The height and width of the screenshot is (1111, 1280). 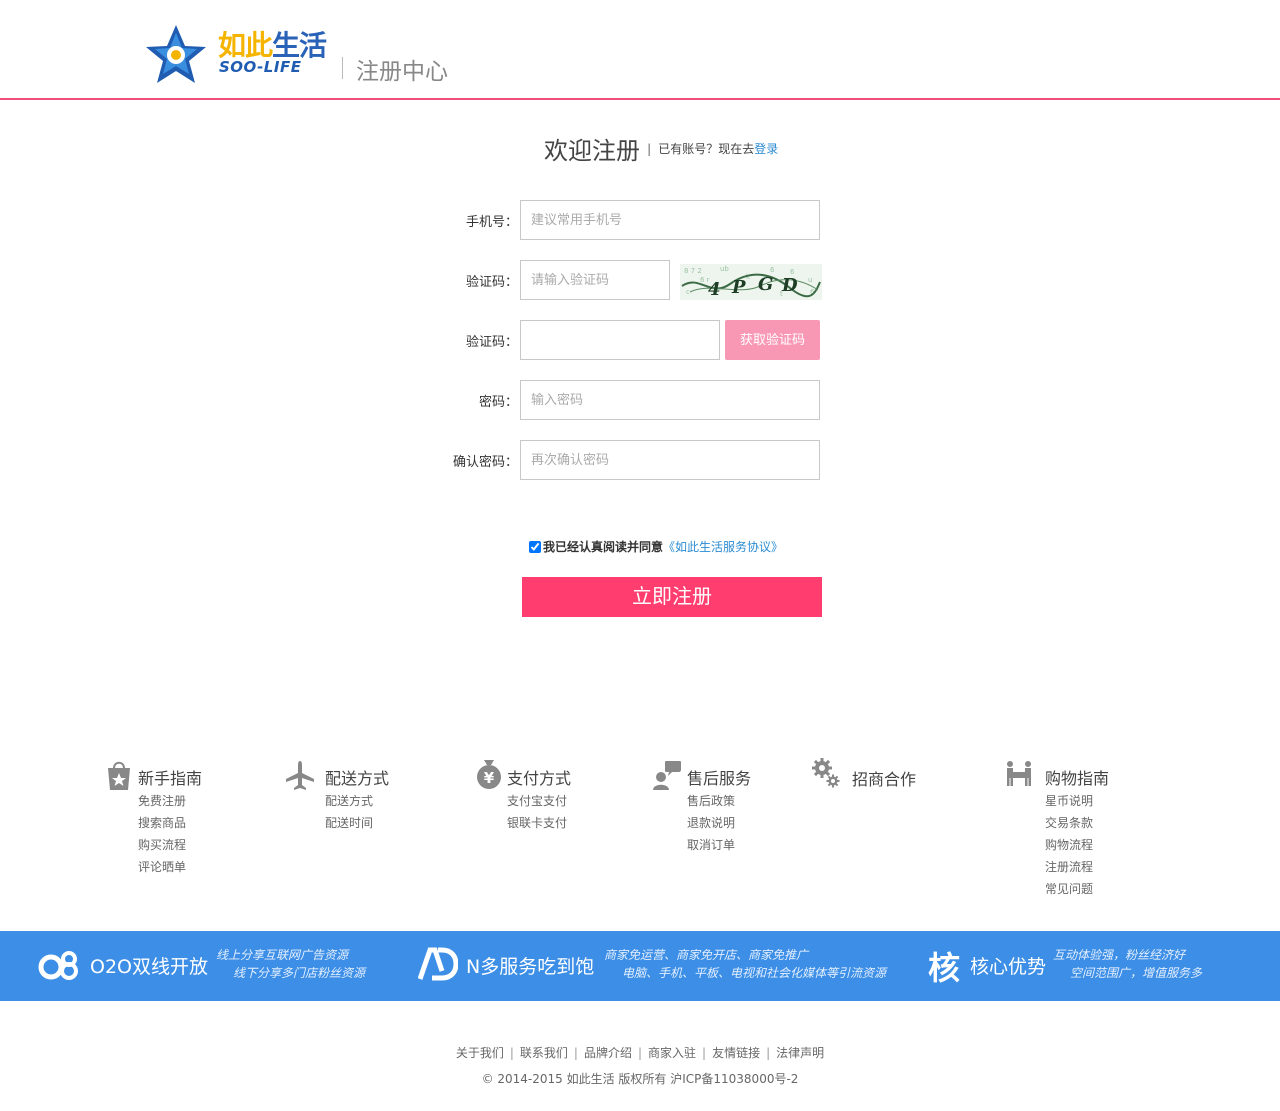 What do you see at coordinates (1019, 773) in the screenshot?
I see `people-shopping-icon` at bounding box center [1019, 773].